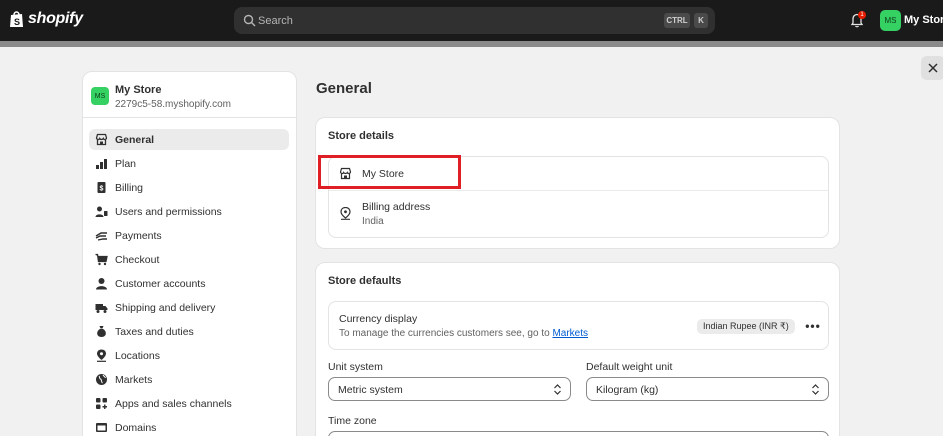 This screenshot has height=436, width=943. I want to click on sidebar-store-domain: 2279c5-58.myshopify.com, so click(173, 104).